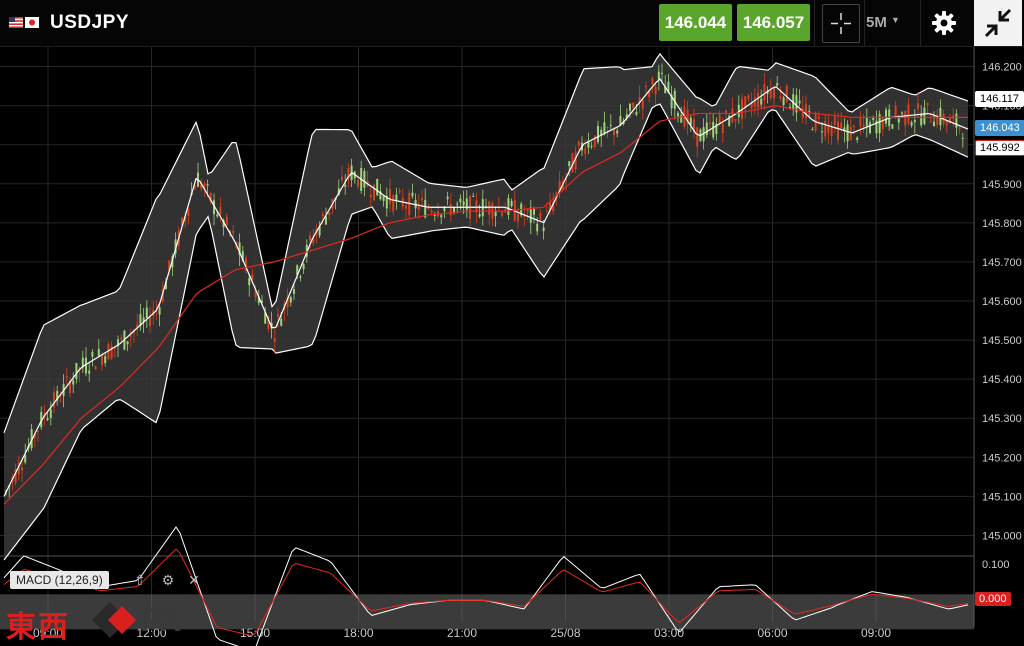 Image resolution: width=1024 pixels, height=646 pixels. Describe the element at coordinates (24, 22) in the screenshot. I see `us-jp-flags-icon` at that location.